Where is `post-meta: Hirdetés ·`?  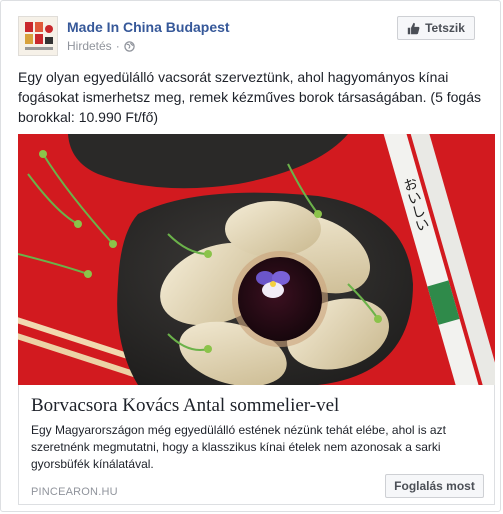
post-meta: Hirdetés · is located at coordinates (101, 46).